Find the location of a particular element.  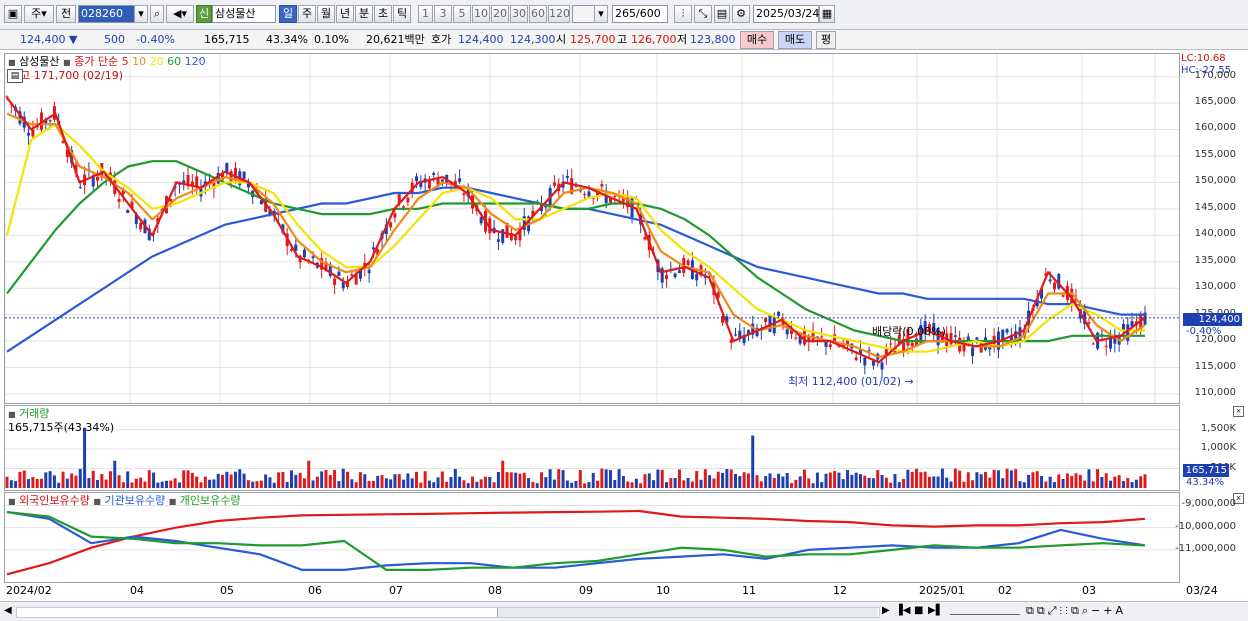

scroll-right-icon: ▶ is located at coordinates (886, 610).